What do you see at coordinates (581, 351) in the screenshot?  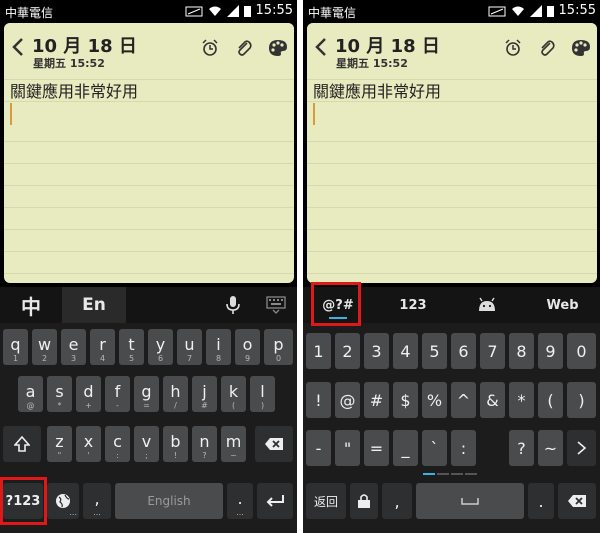 I see `key-0: 0` at bounding box center [581, 351].